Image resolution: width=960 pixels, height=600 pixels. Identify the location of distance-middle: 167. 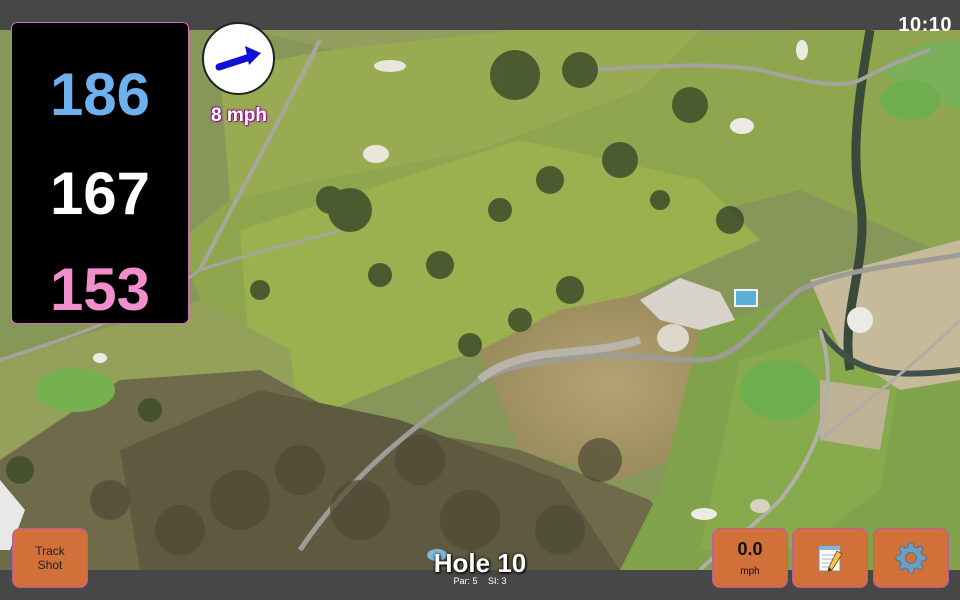
(100, 193).